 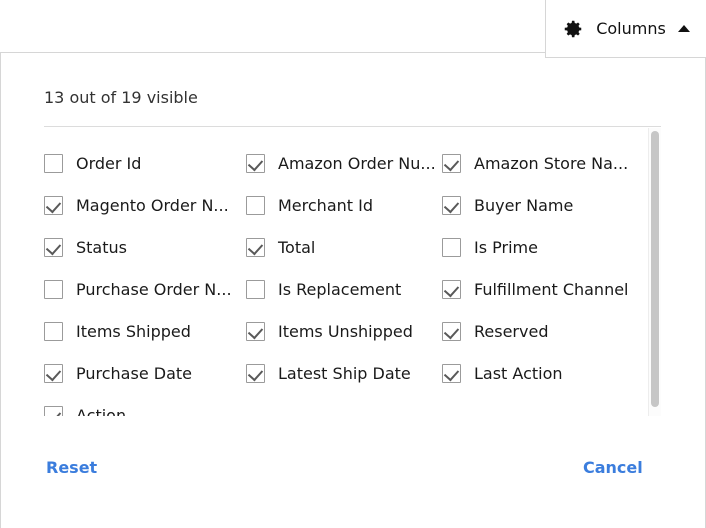 What do you see at coordinates (297, 247) in the screenshot?
I see `column-label: Total` at bounding box center [297, 247].